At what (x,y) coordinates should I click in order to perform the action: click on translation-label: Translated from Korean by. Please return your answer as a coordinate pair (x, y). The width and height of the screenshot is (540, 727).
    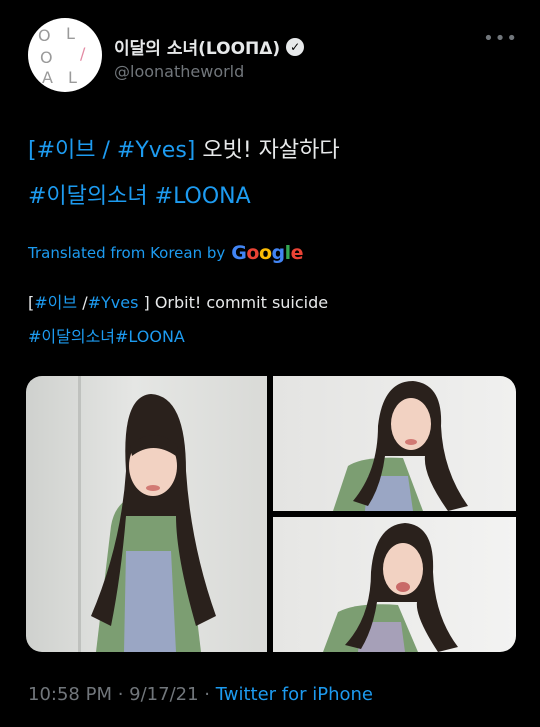
    Looking at the image, I should click on (127, 253).